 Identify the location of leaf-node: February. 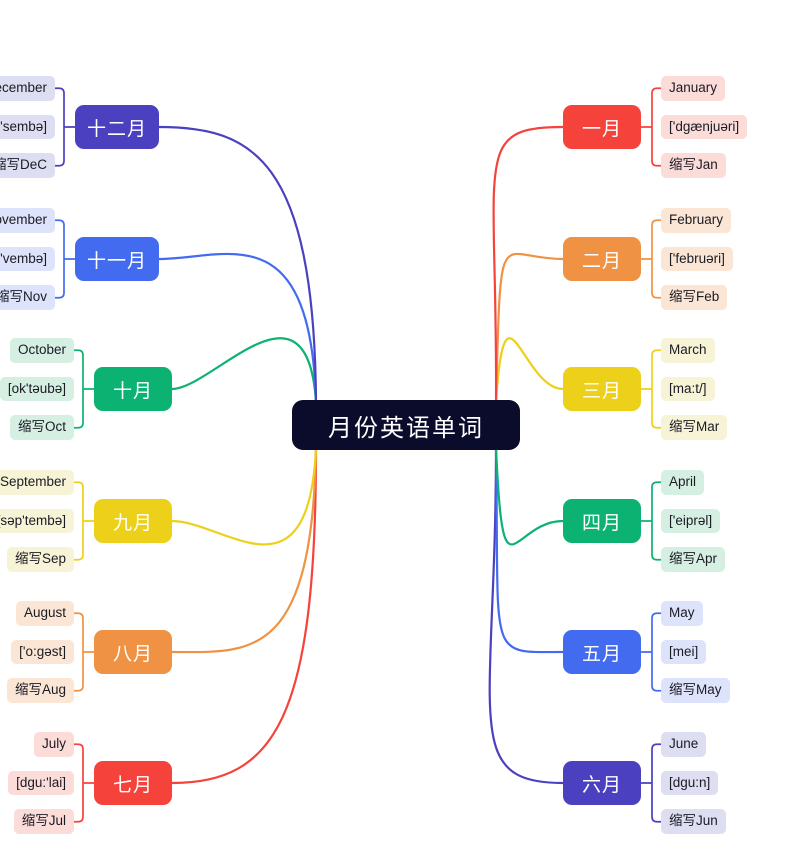
(696, 220).